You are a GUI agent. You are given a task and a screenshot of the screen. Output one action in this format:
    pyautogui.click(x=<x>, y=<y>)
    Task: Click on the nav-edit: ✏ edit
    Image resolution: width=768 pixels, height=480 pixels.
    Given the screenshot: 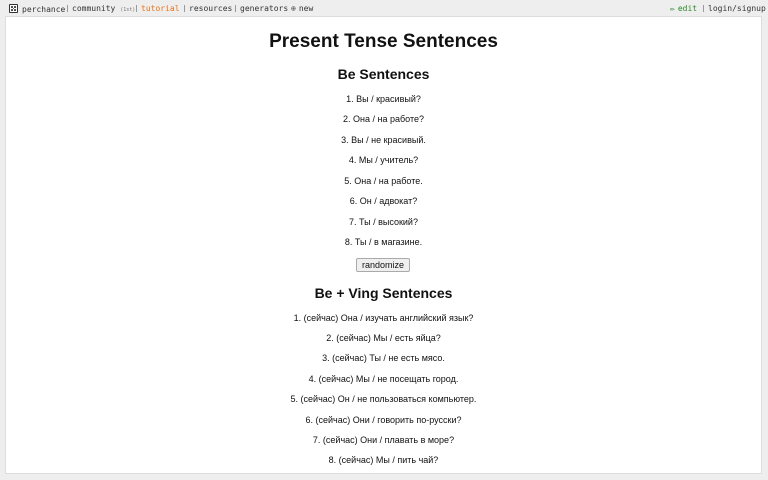 What is the action you would take?
    pyautogui.click(x=683, y=8)
    